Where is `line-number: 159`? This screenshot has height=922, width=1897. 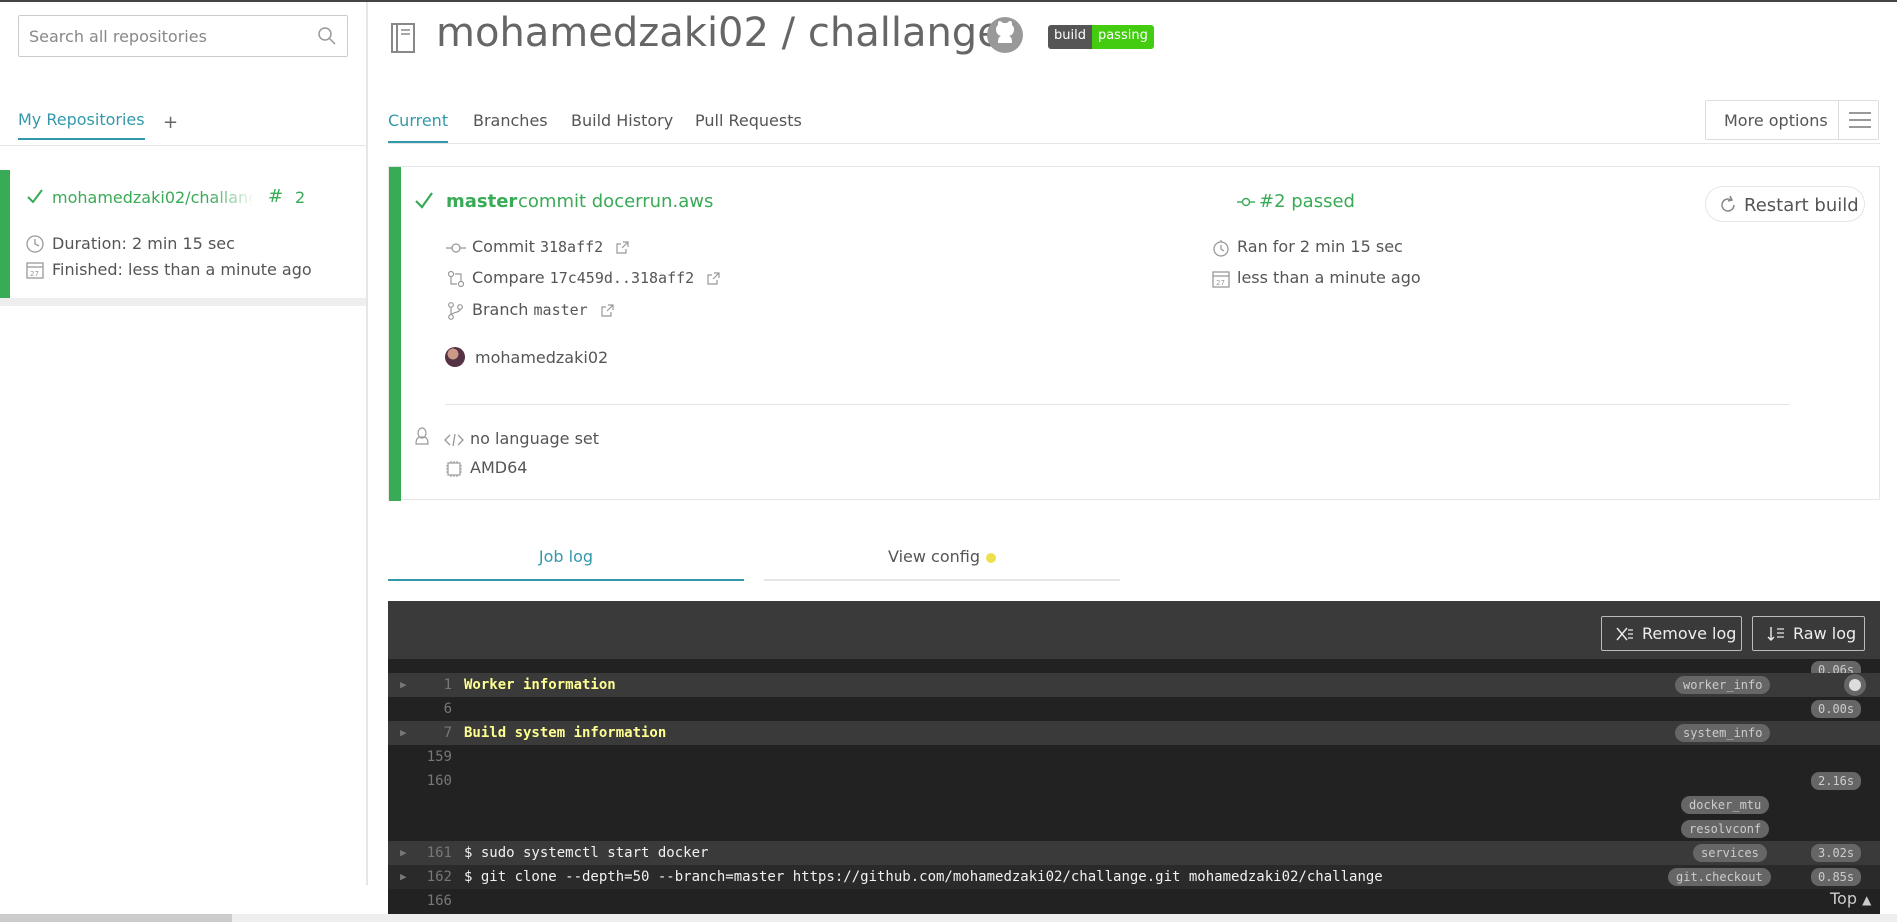
line-number: 159 is located at coordinates (420, 757).